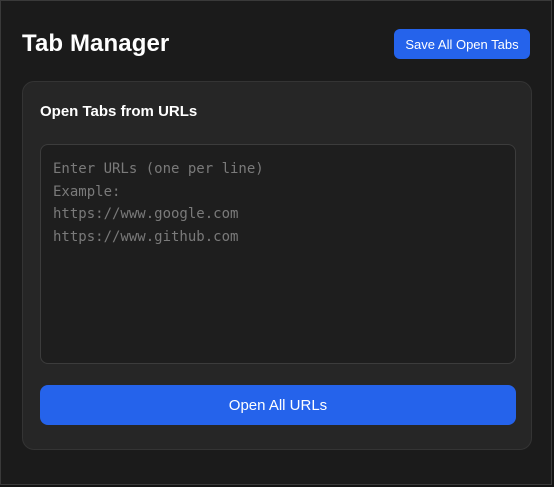  What do you see at coordinates (119, 111) in the screenshot?
I see `card-title: Open Tabs from URLs` at bounding box center [119, 111].